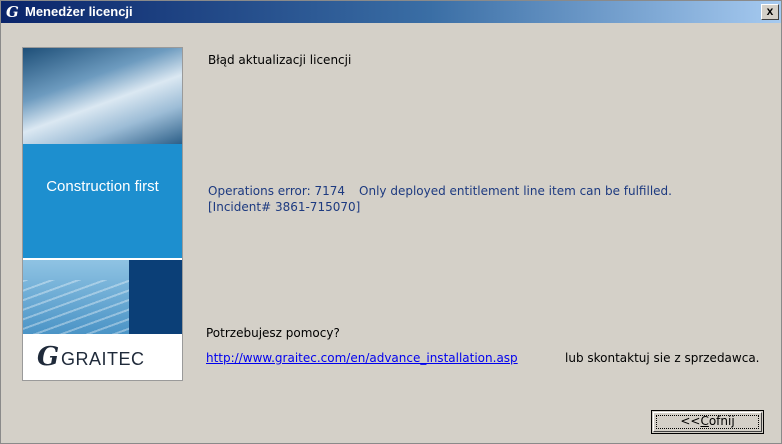  Describe the element at coordinates (690, 421) in the screenshot. I see `back-button-prefix: <<` at that location.